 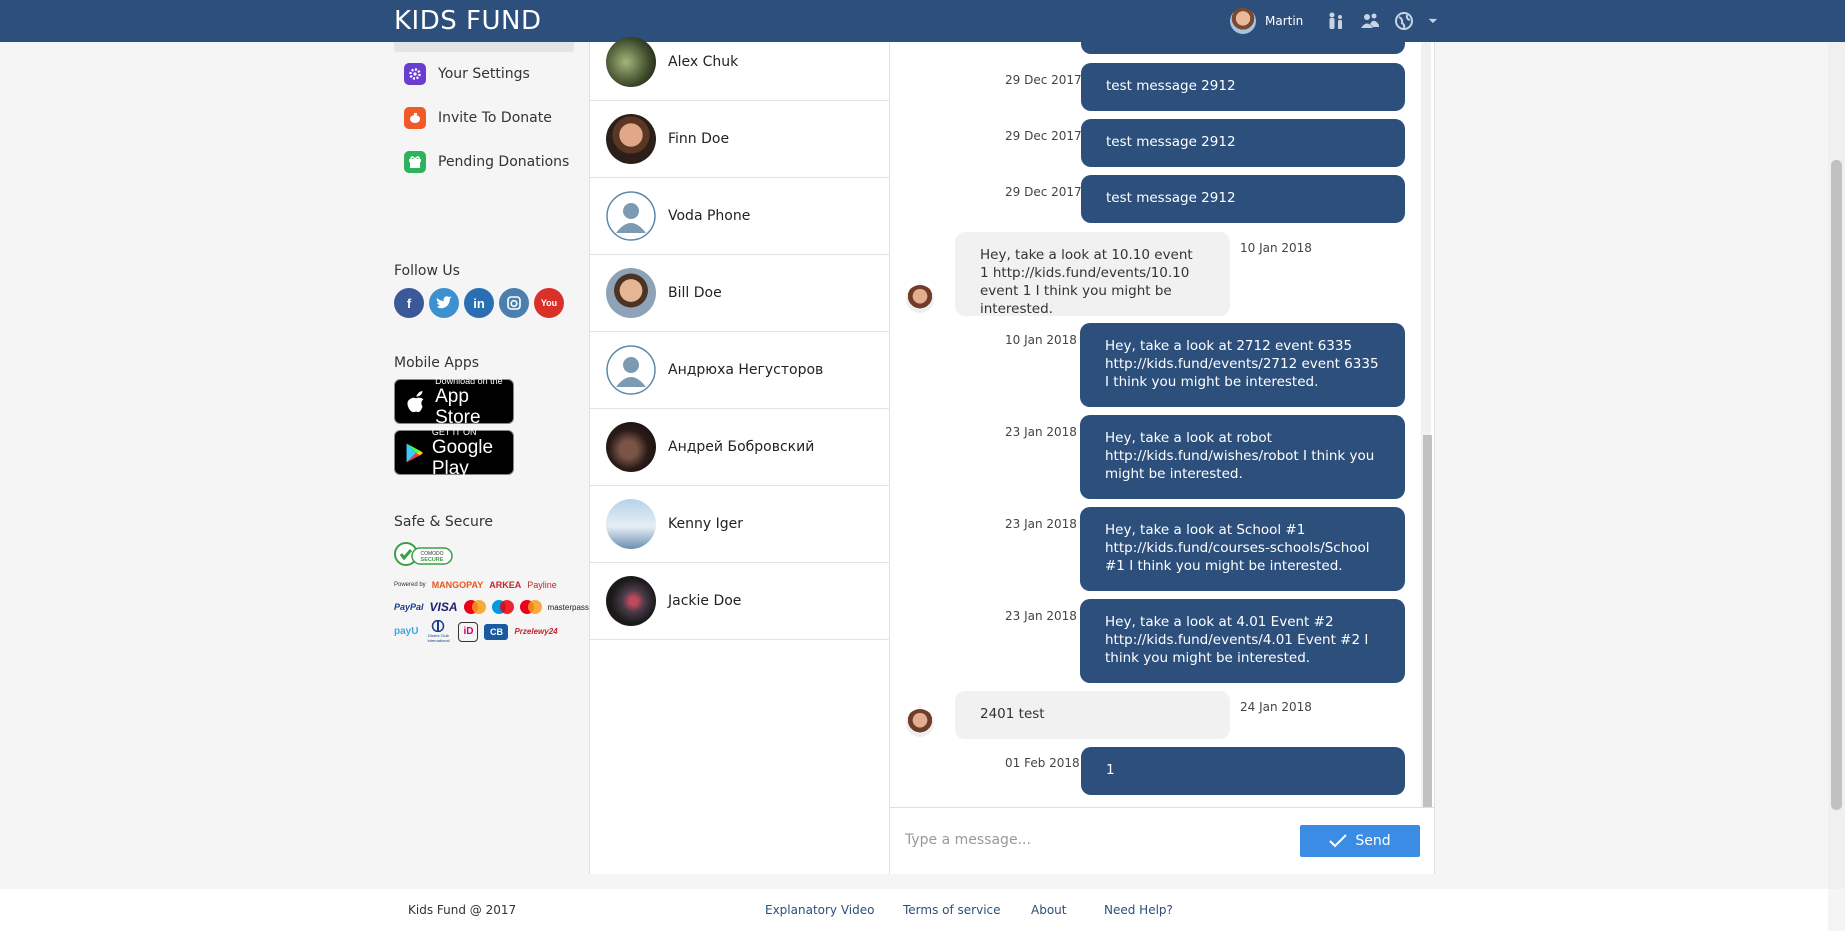 What do you see at coordinates (1336, 21) in the screenshot?
I see `kids-icon` at bounding box center [1336, 21].